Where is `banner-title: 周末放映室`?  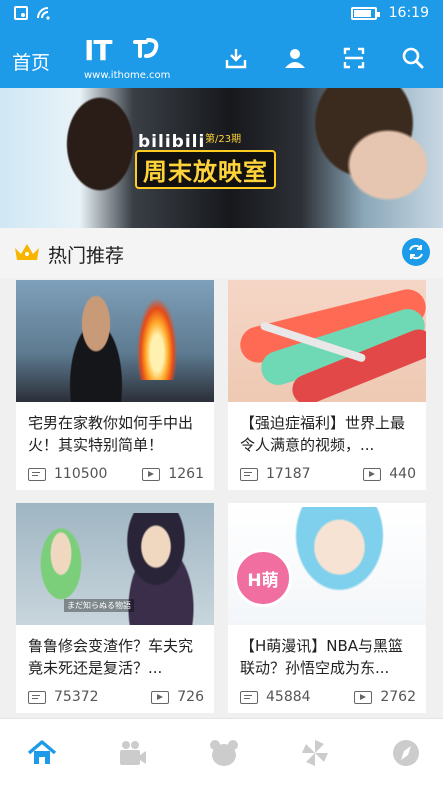 banner-title: 周末放映室 is located at coordinates (205, 172).